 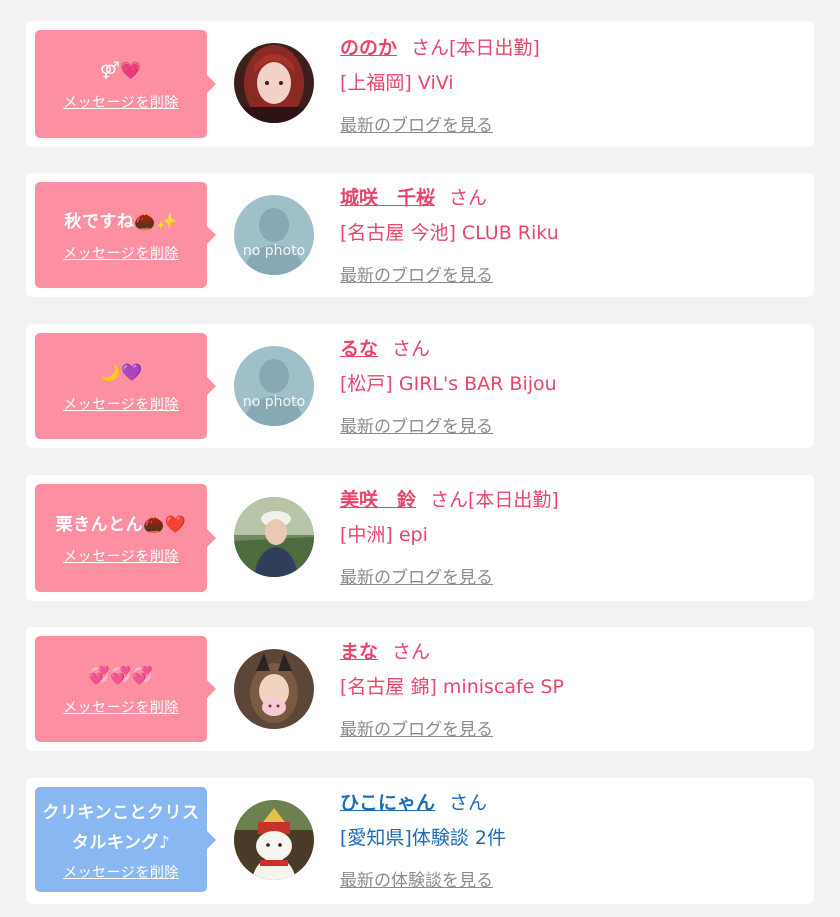 What do you see at coordinates (570, 236) in the screenshot?
I see `profile-info: 城咲 千桜 さん [名古屋 今池] CLUB Riku 最新のブログを見る` at bounding box center [570, 236].